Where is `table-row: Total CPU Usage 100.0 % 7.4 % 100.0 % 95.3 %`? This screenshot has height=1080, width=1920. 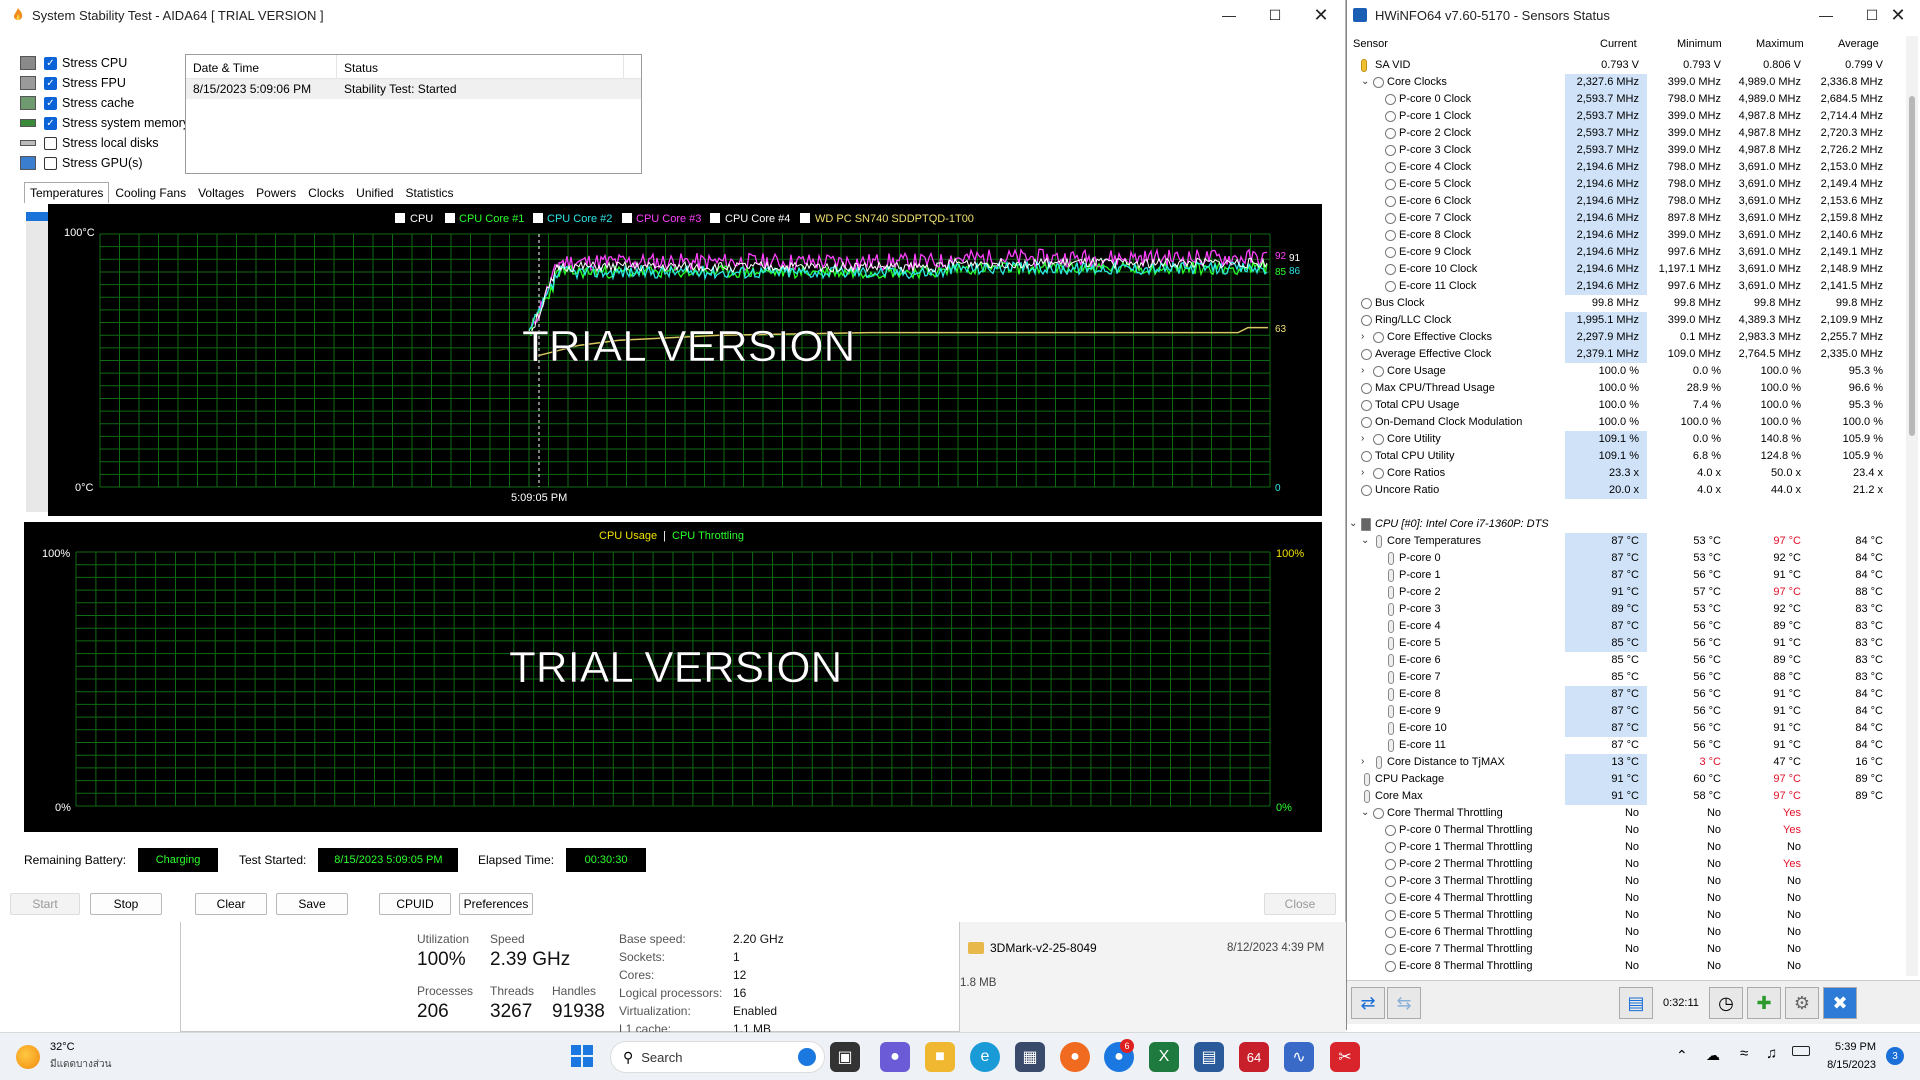
table-row: Total CPU Usage 100.0 % 7.4 % 100.0 % 95.3 % is located at coordinates (1624, 405).